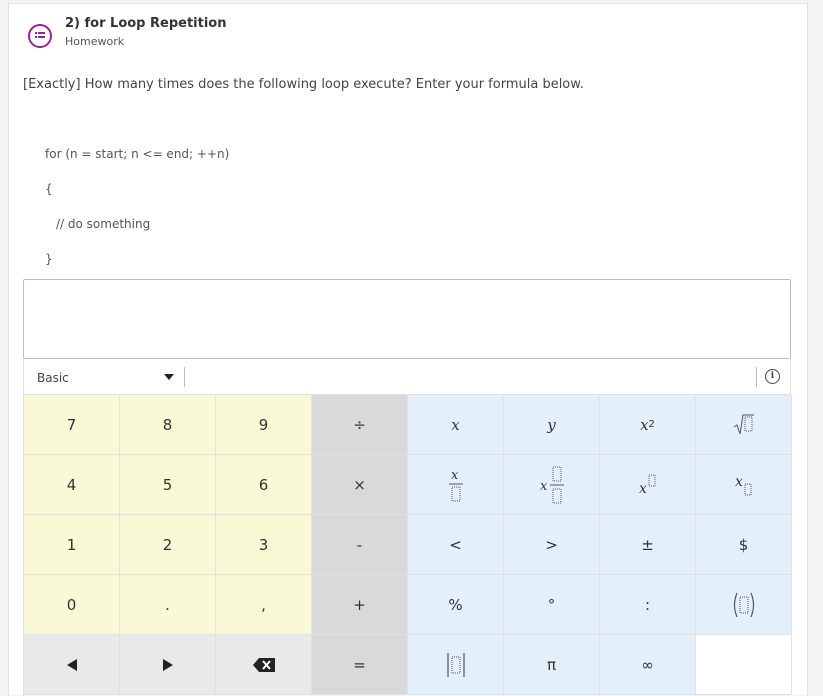  Describe the element at coordinates (95, 41) in the screenshot. I see `assignment-type: Homework` at that location.